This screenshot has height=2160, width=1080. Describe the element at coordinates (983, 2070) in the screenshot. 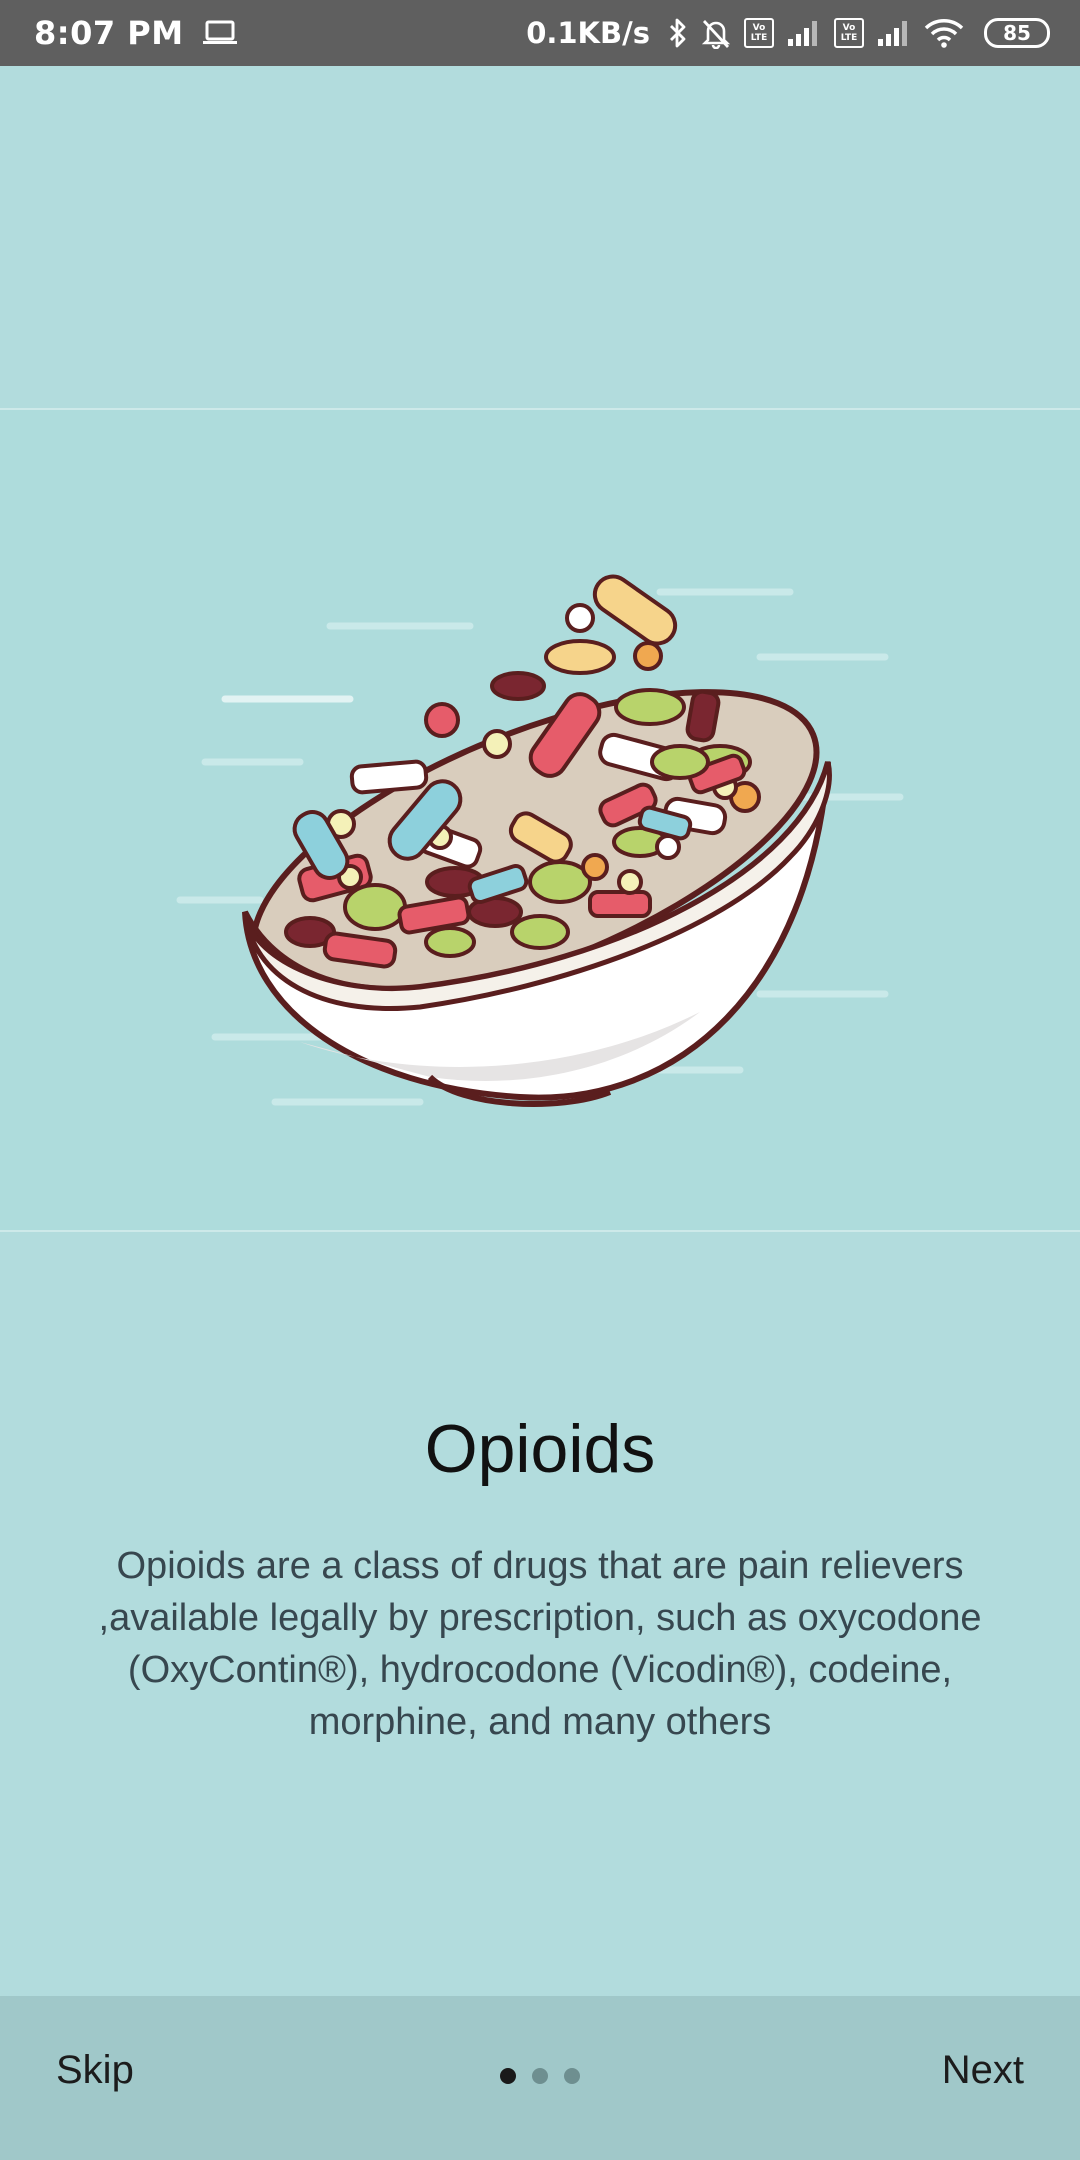

I see `next-button: Next` at that location.